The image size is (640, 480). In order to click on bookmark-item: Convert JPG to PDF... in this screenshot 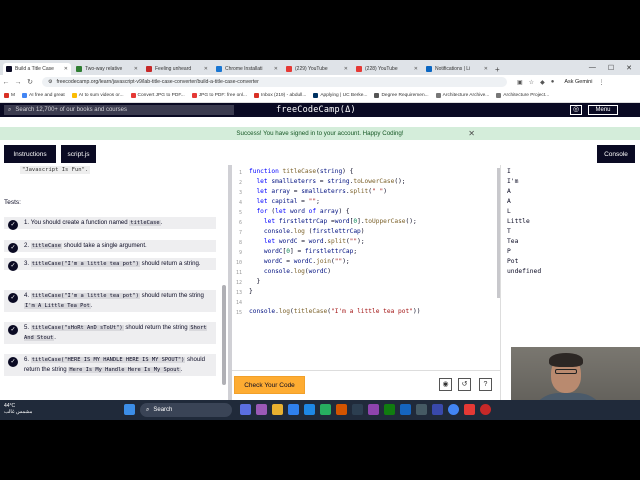, I will do `click(157, 95)`.